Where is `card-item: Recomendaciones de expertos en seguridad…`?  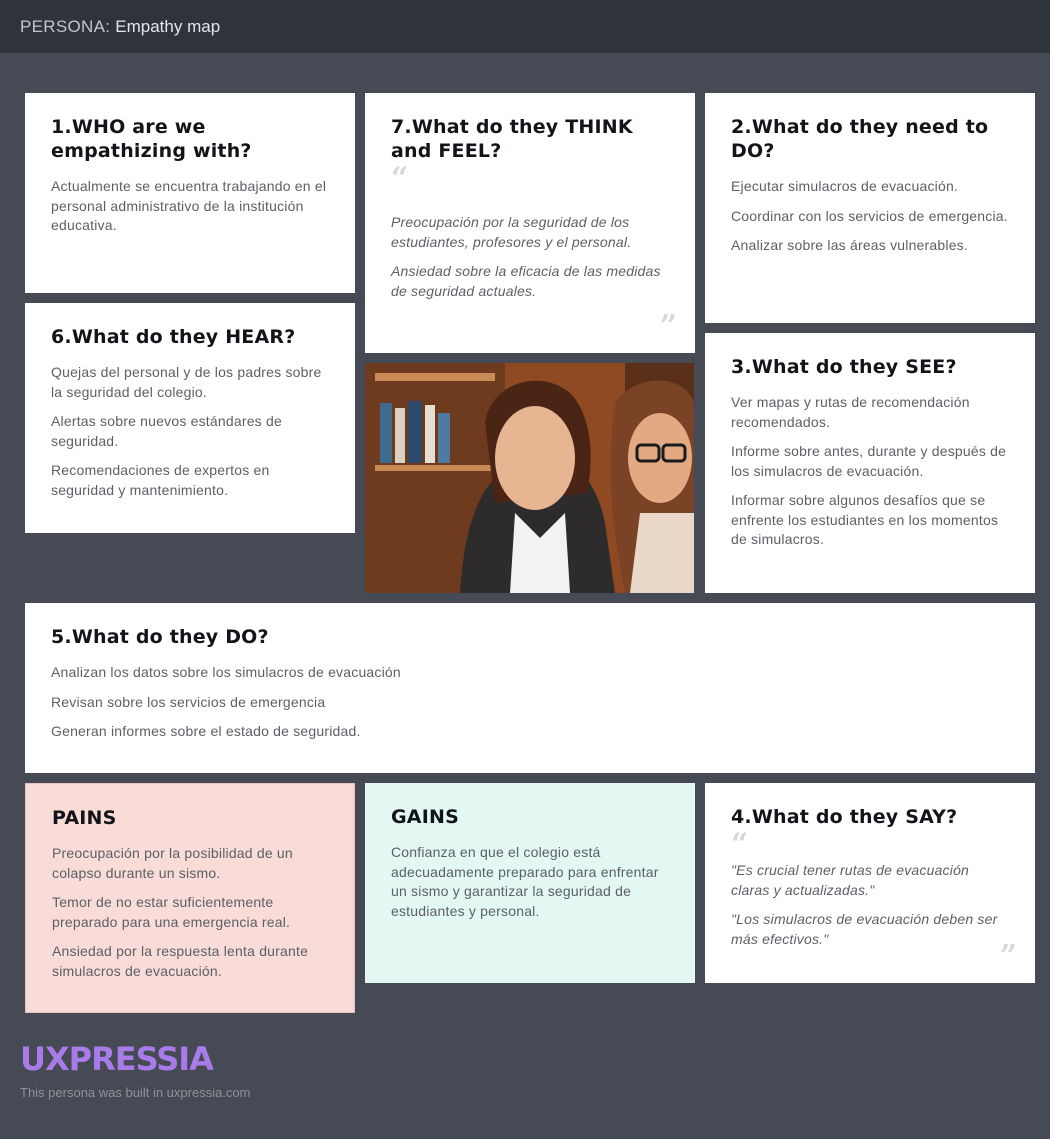
card-item: Recomendaciones de expertos en seguridad… is located at coordinates (160, 480).